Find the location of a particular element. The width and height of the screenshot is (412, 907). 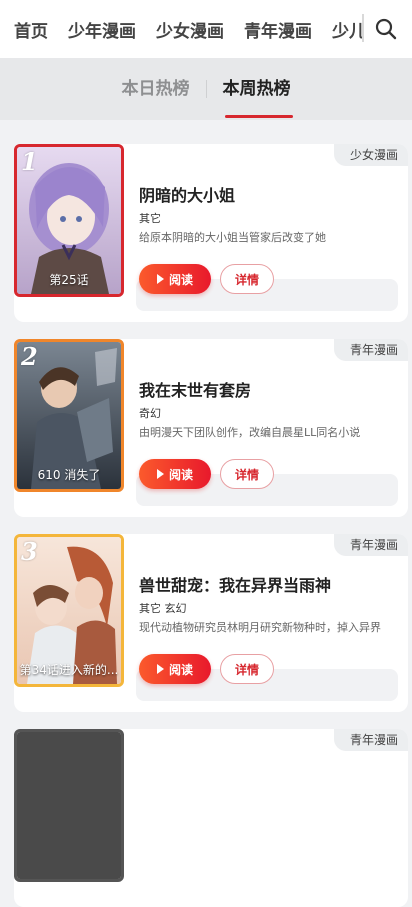

tab-home: 首页 is located at coordinates (31, 29).